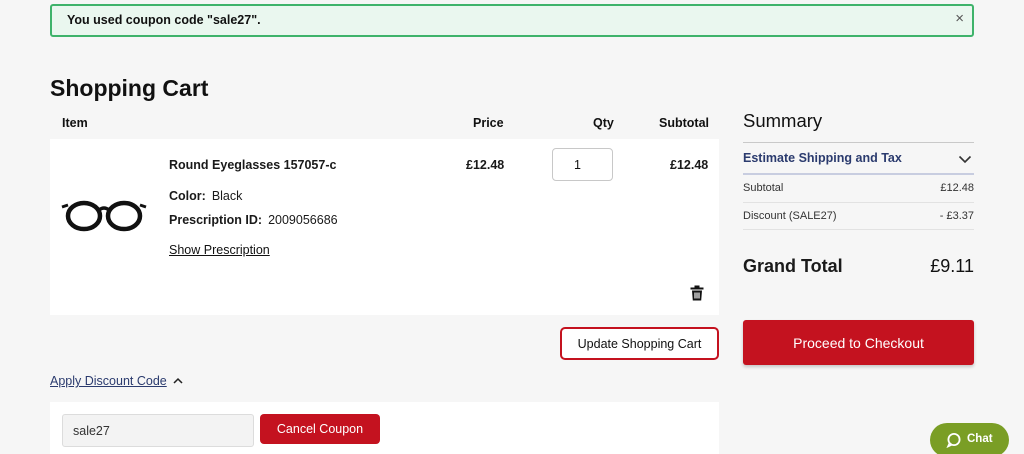 This screenshot has height=454, width=1024. Describe the element at coordinates (959, 18) in the screenshot. I see `close-icon: ×` at that location.